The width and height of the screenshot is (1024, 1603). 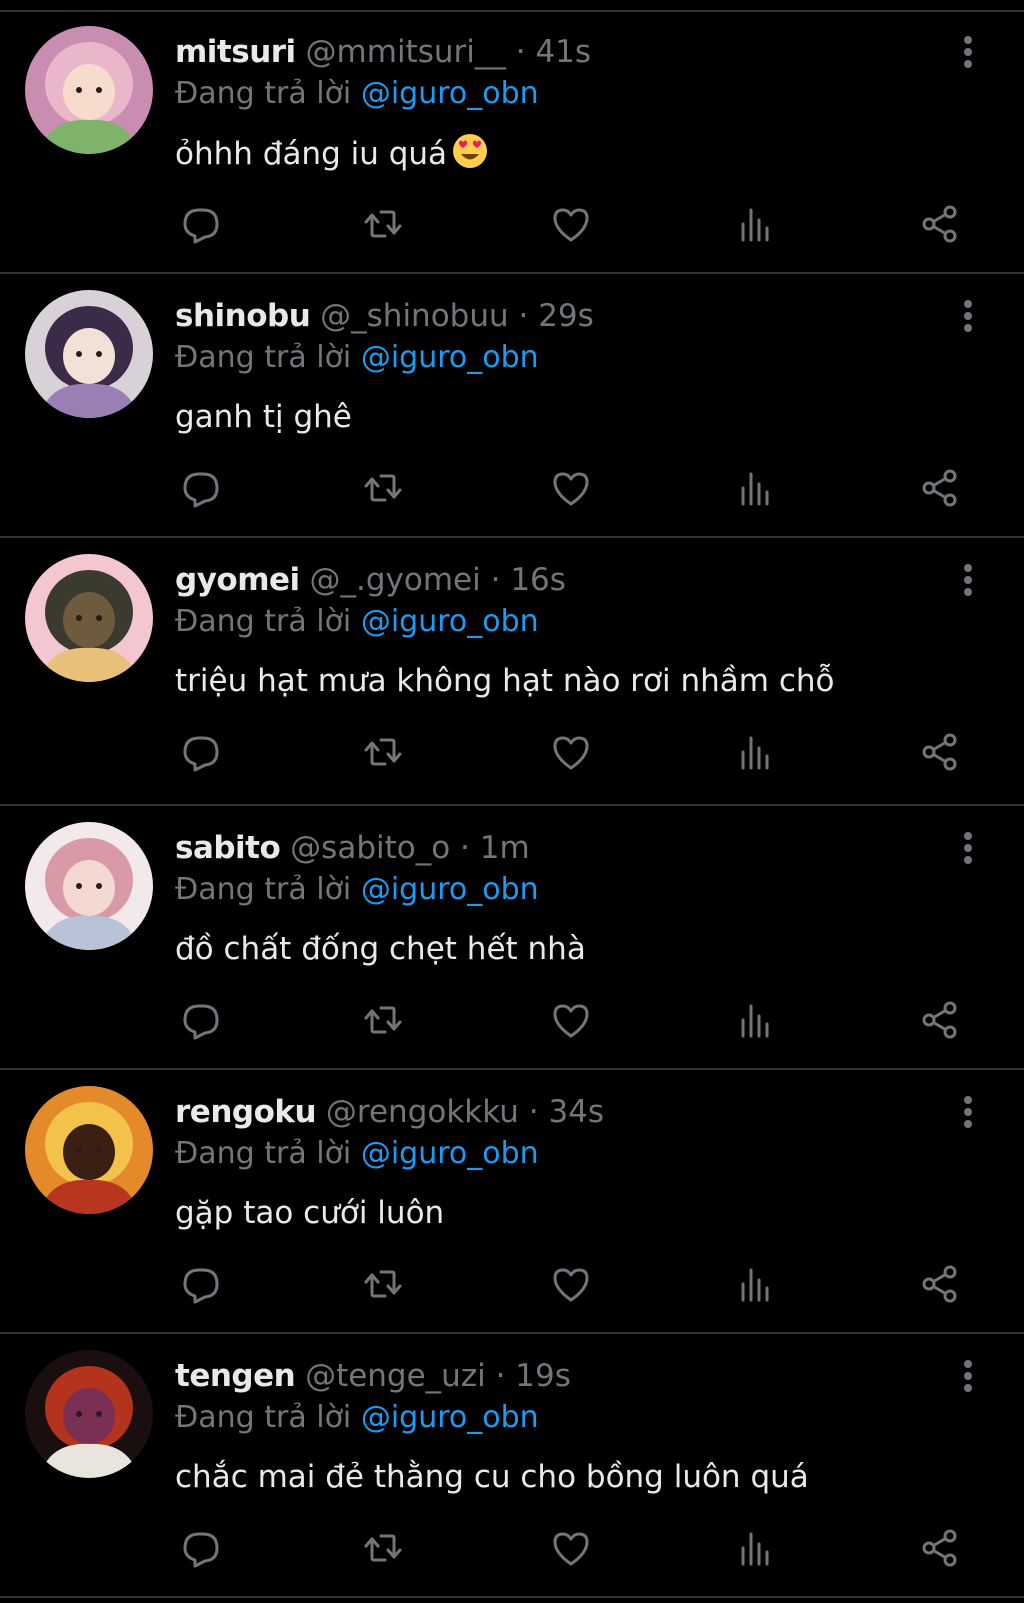 I want to click on display-name: mitsuri, so click(x=235, y=52).